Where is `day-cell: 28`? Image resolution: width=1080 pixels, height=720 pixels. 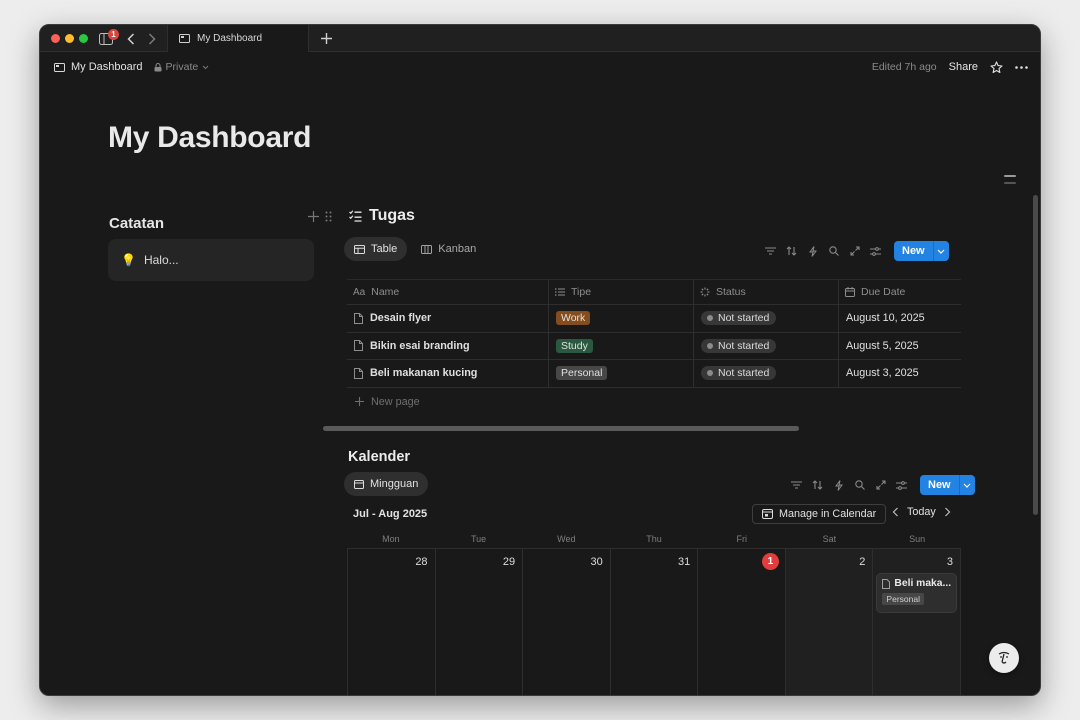 day-cell: 28 is located at coordinates (392, 622).